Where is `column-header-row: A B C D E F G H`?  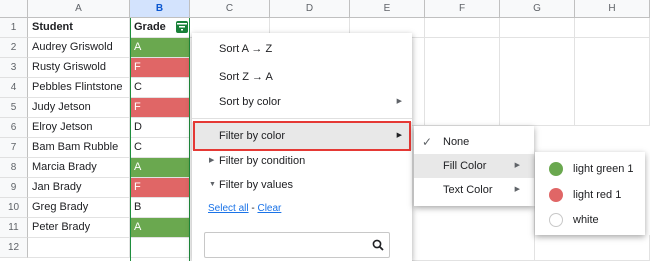 column-header-row: A B C D E F G H is located at coordinates (325, 9).